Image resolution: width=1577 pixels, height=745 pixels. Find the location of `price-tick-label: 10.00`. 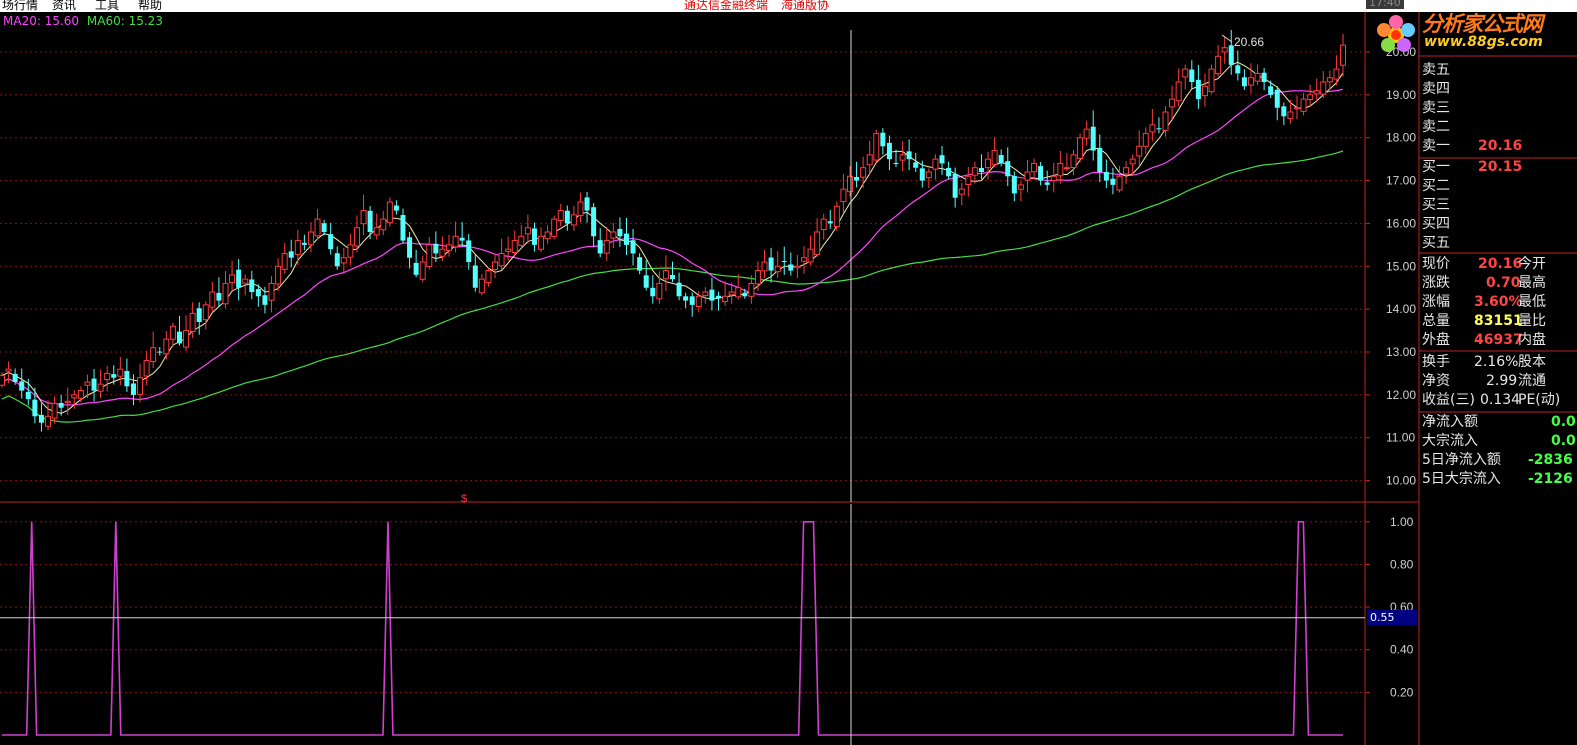

price-tick-label: 10.00 is located at coordinates (1401, 481).